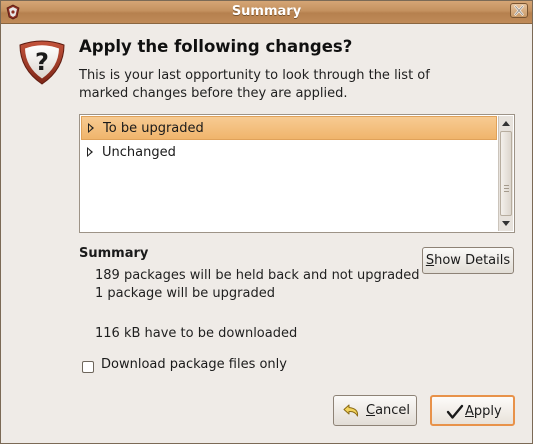 The image size is (533, 444). I want to click on checkmark-icon, so click(455, 411).